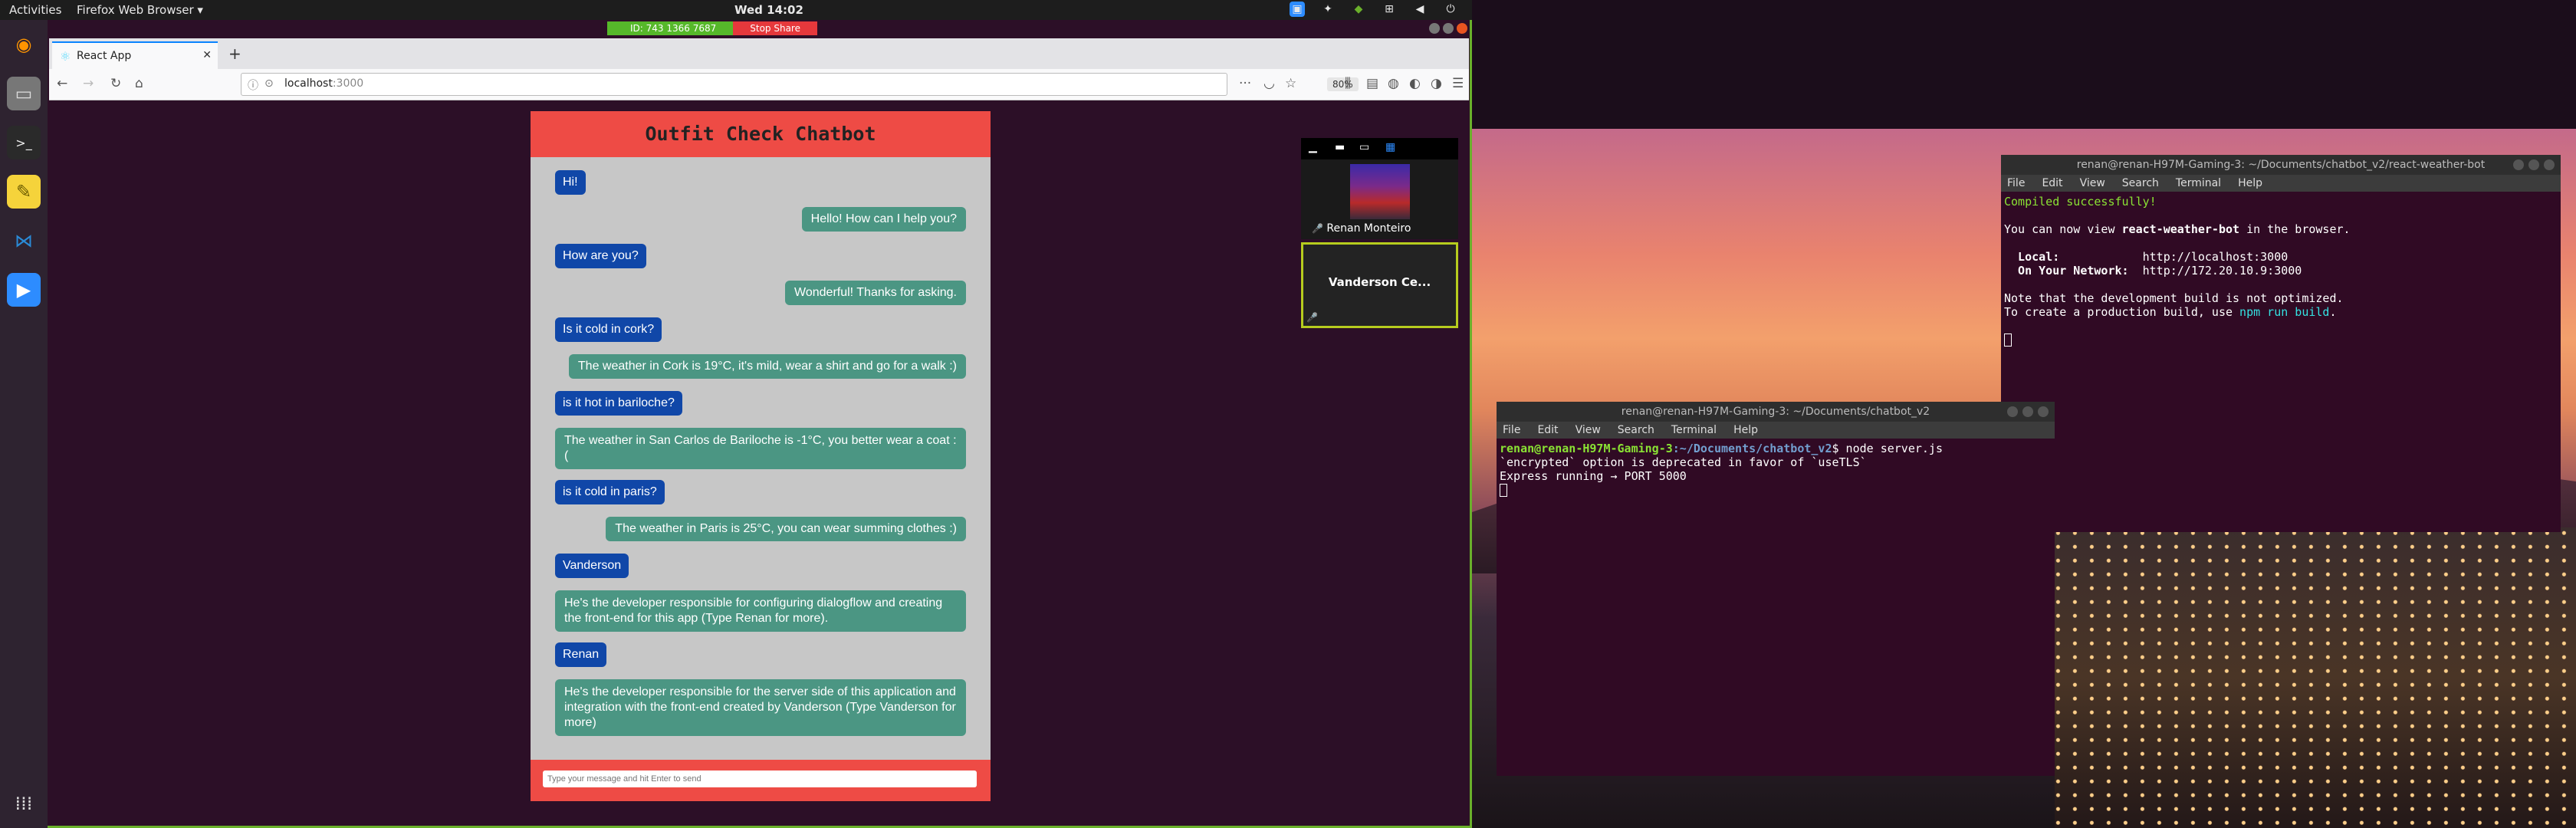  I want to click on terminal-window-controls, so click(2028, 412).